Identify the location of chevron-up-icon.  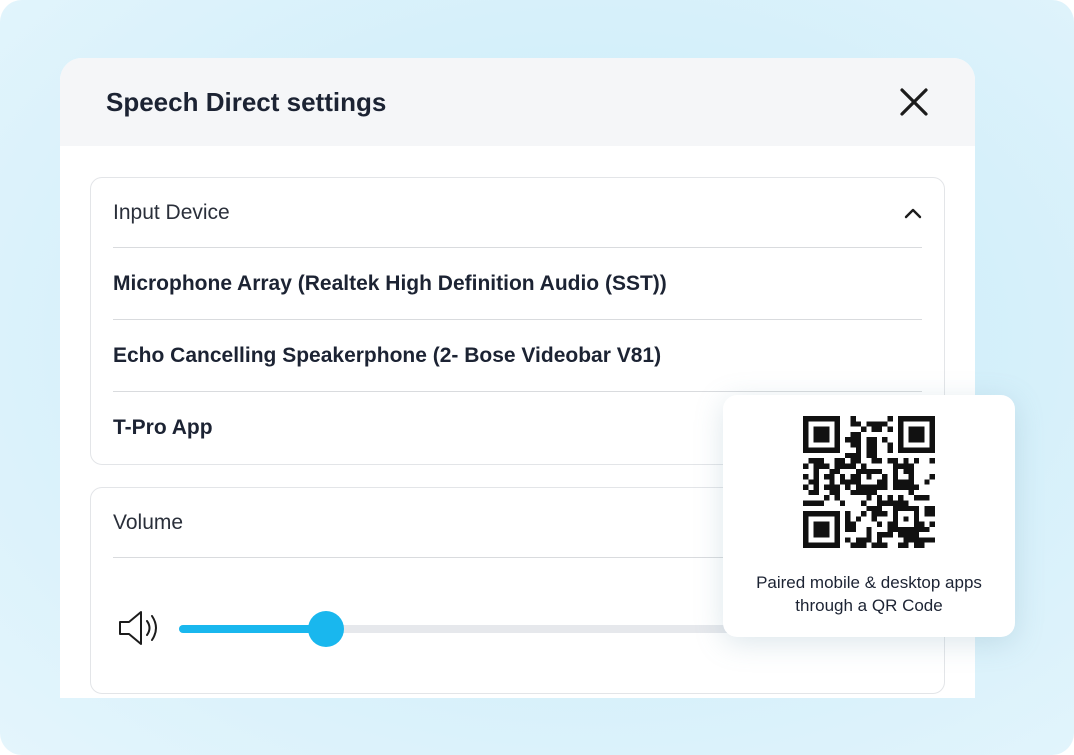
(913, 213).